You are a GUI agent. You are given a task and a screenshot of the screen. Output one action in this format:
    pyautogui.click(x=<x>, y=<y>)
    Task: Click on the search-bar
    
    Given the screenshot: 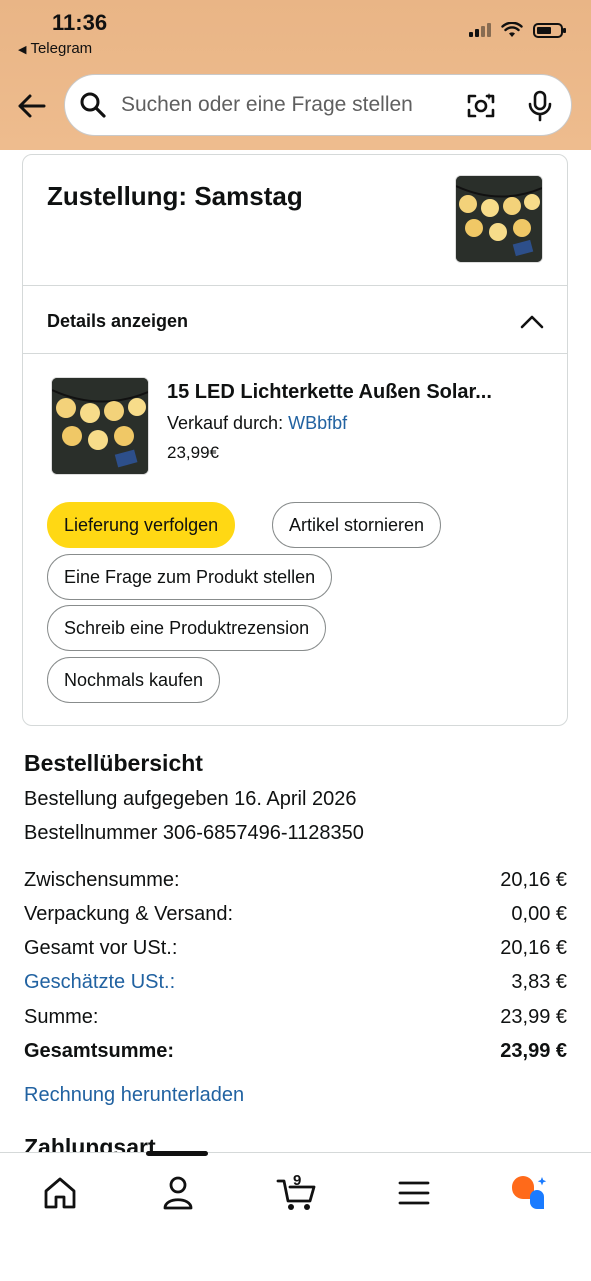 What is the action you would take?
    pyautogui.click(x=318, y=105)
    